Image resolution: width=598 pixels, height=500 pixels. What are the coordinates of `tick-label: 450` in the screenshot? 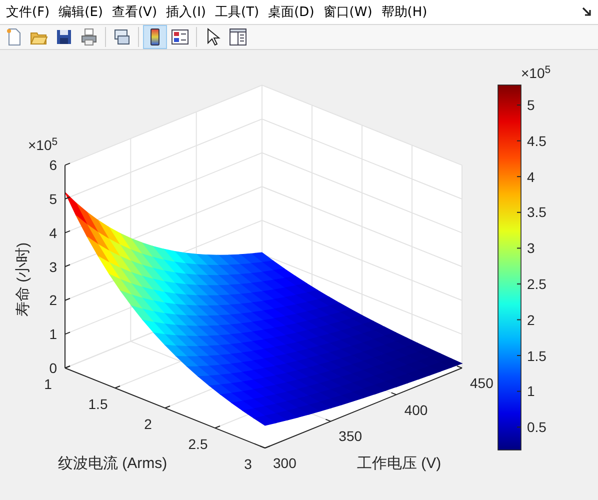 It's located at (482, 383).